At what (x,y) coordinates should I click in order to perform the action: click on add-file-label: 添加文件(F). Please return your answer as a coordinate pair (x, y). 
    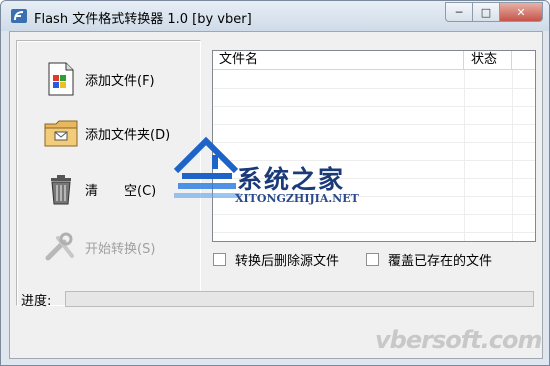
    Looking at the image, I should click on (120, 81).